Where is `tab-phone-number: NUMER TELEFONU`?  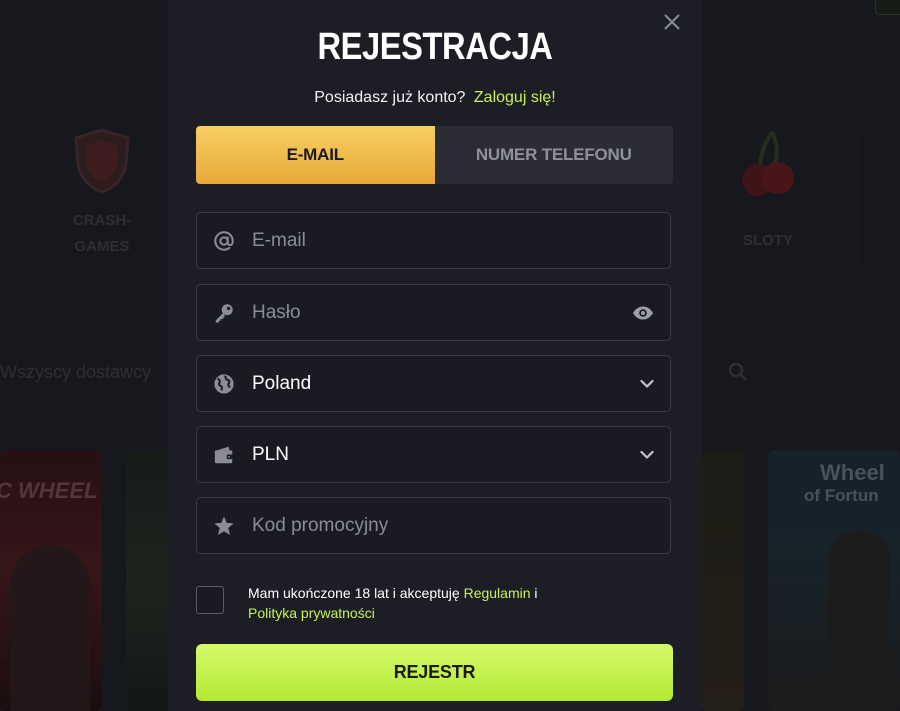 tab-phone-number: NUMER TELEFONU is located at coordinates (554, 155).